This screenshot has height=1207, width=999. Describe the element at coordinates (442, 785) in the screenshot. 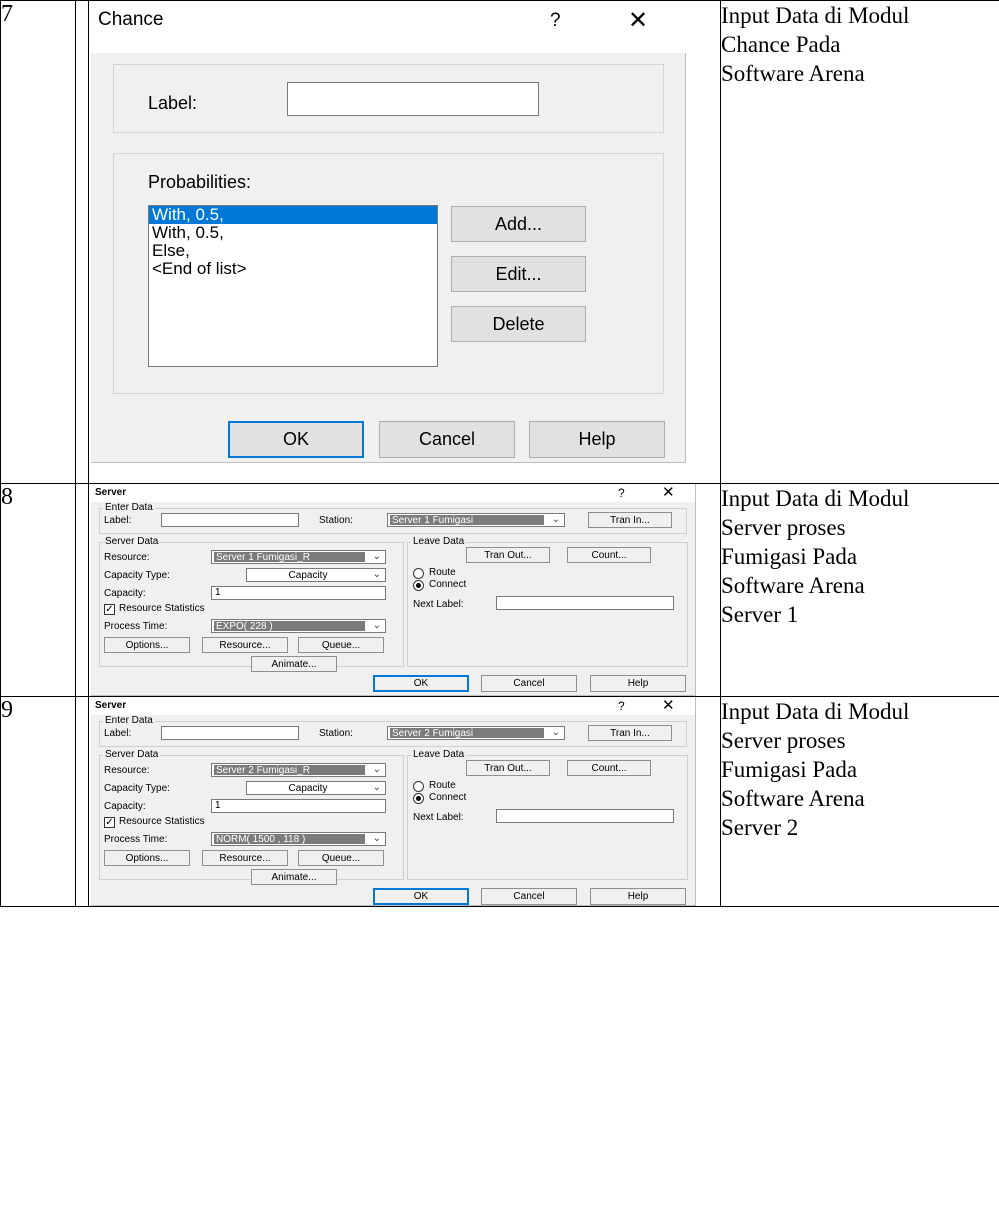

I see `route-label: Route` at that location.